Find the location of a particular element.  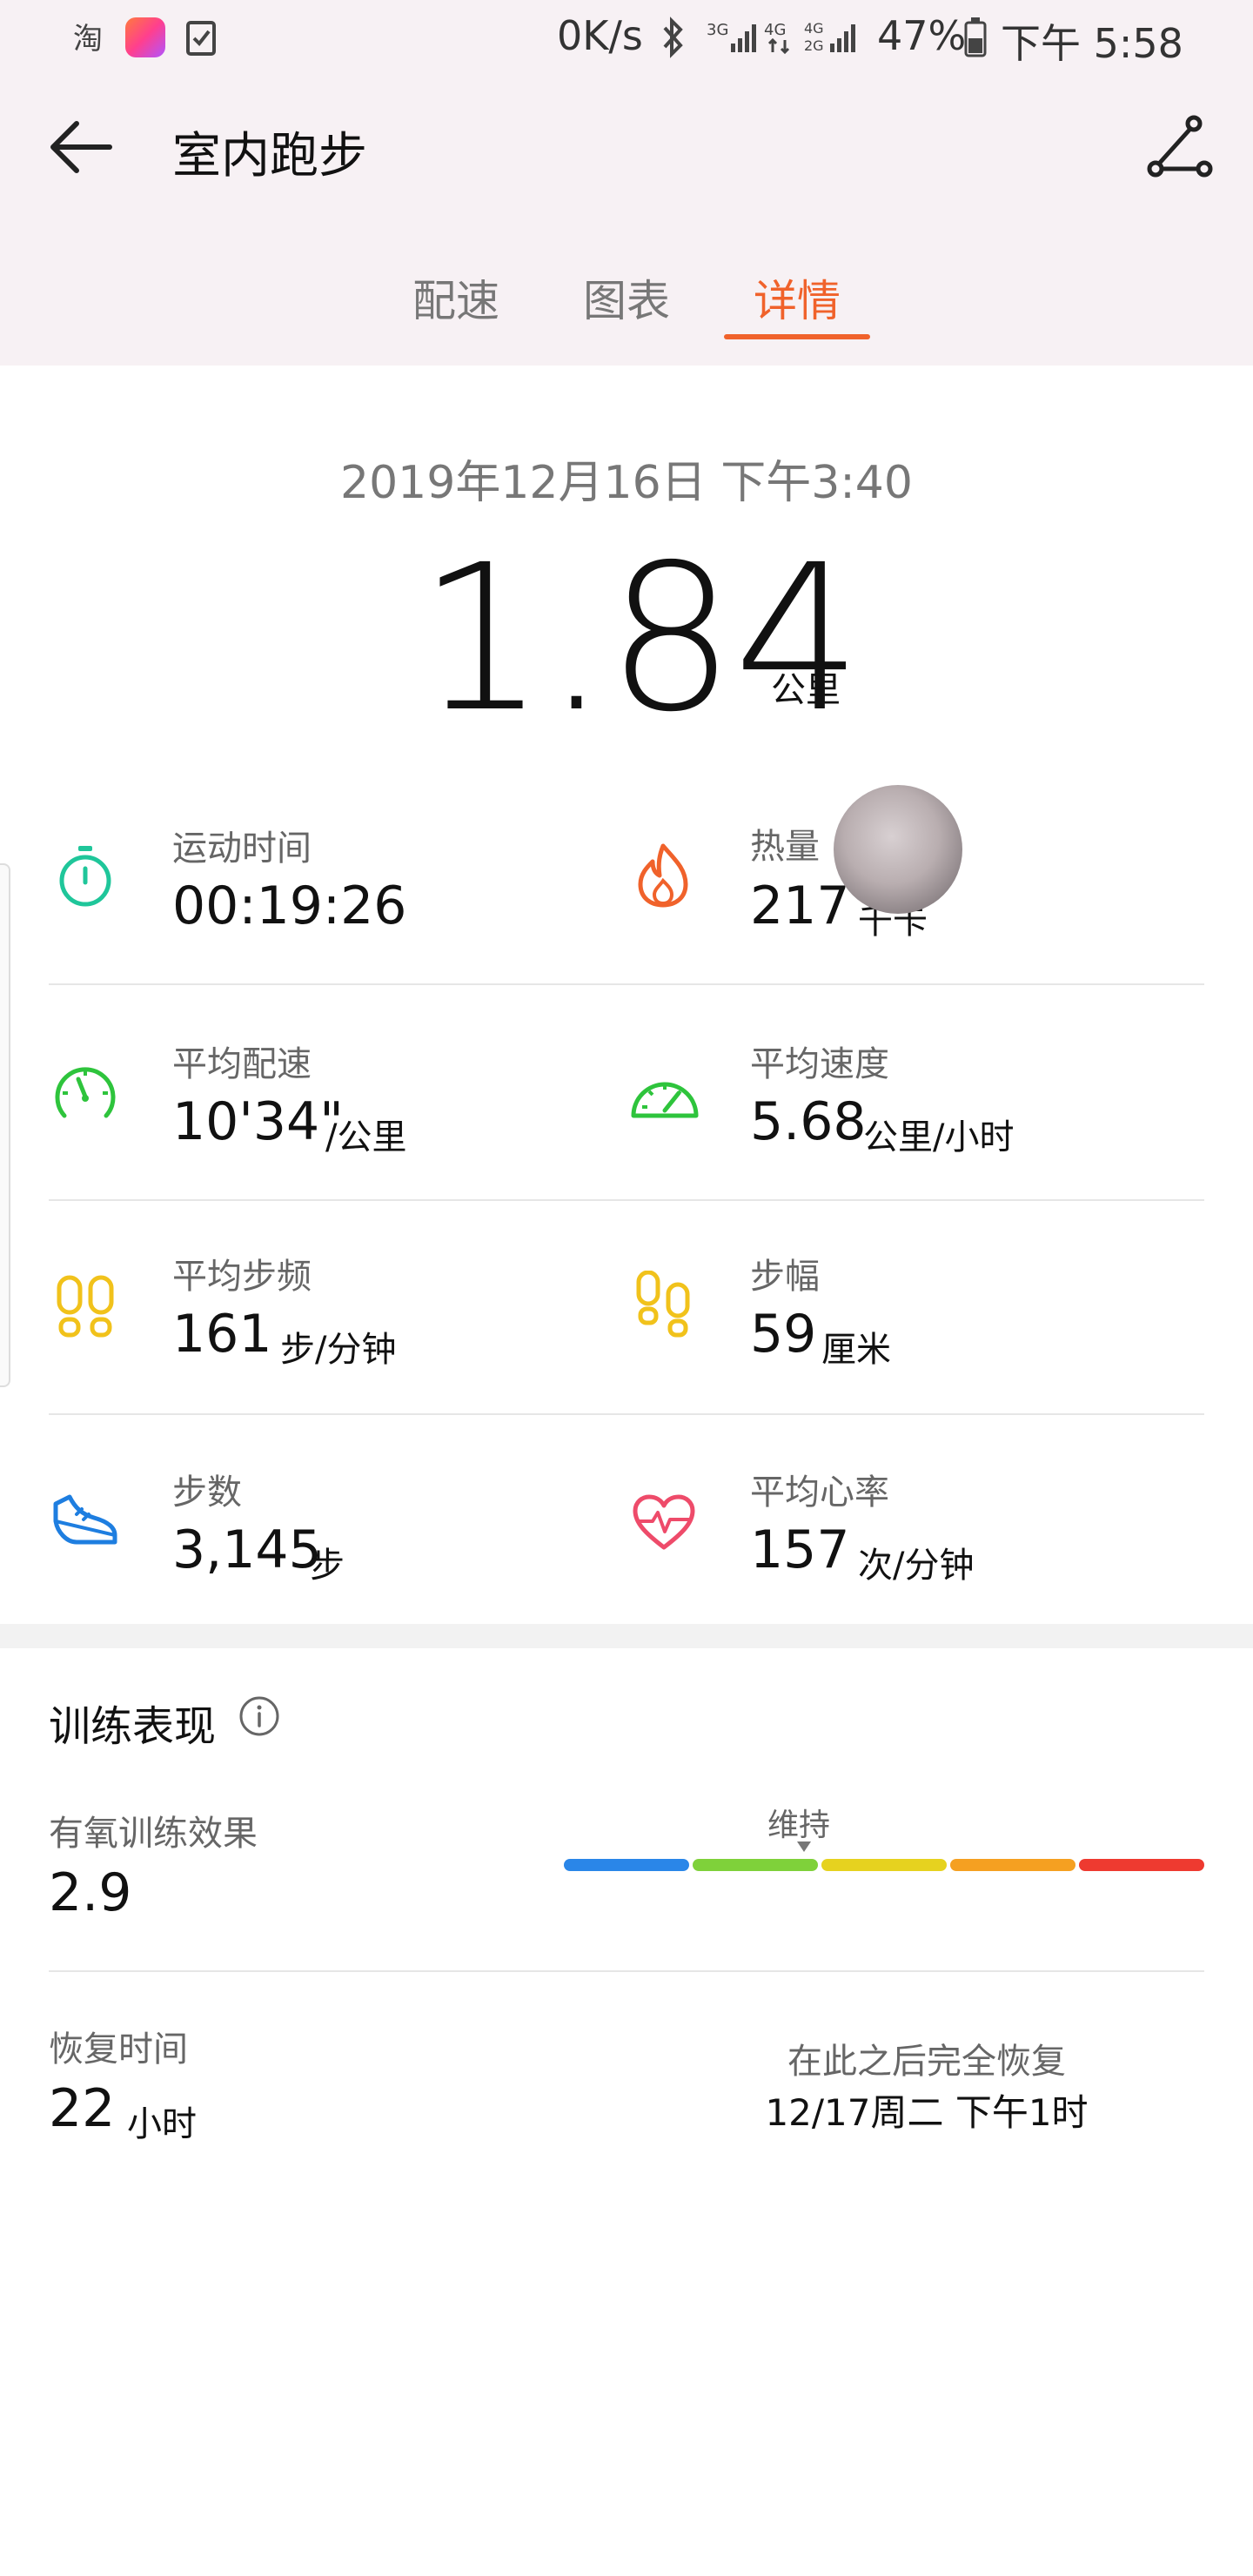

svg-text: 淘 is located at coordinates (88, 38).